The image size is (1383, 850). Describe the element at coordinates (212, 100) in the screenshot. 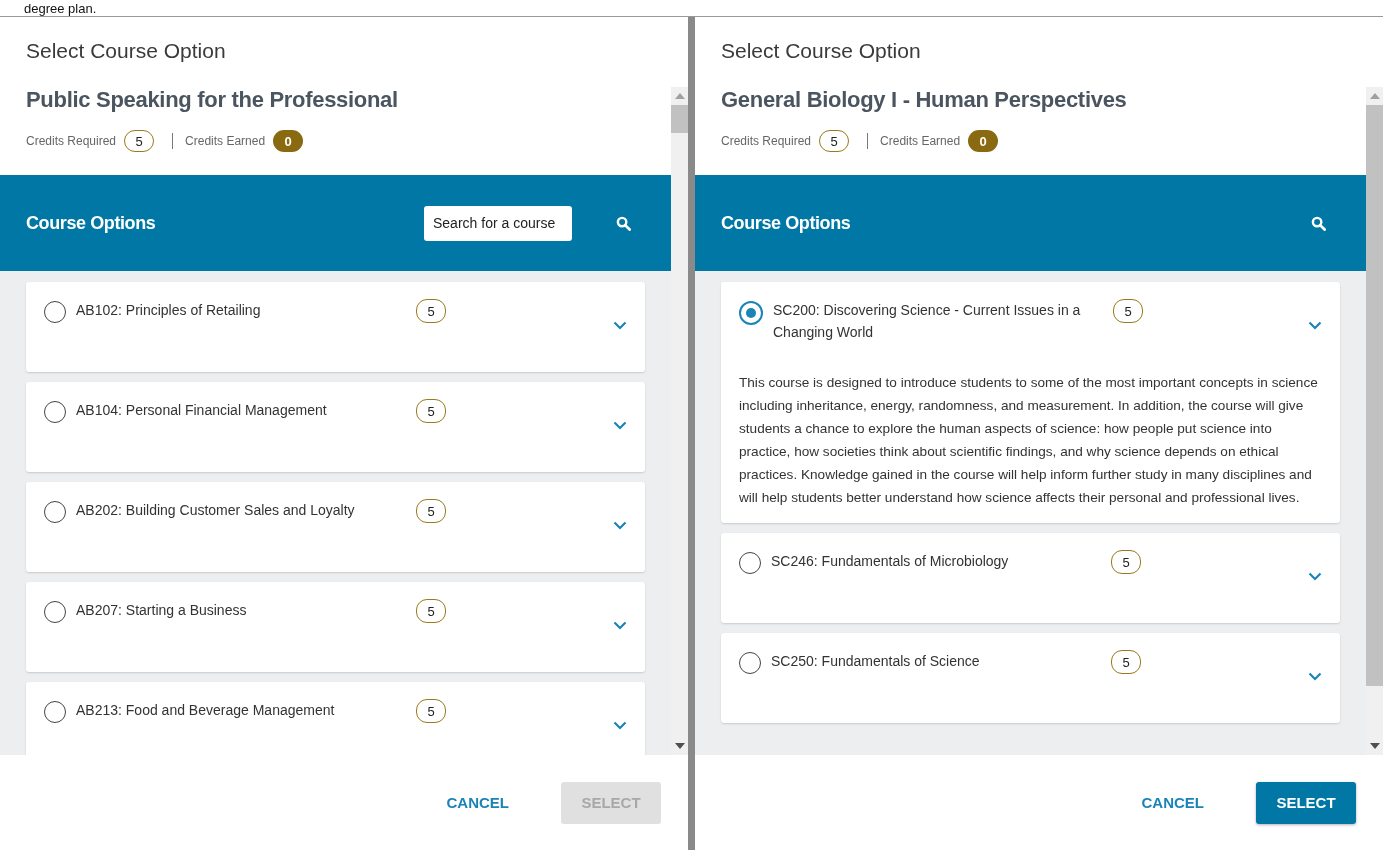

I see `course-name: Public Speaking for the Professional` at that location.